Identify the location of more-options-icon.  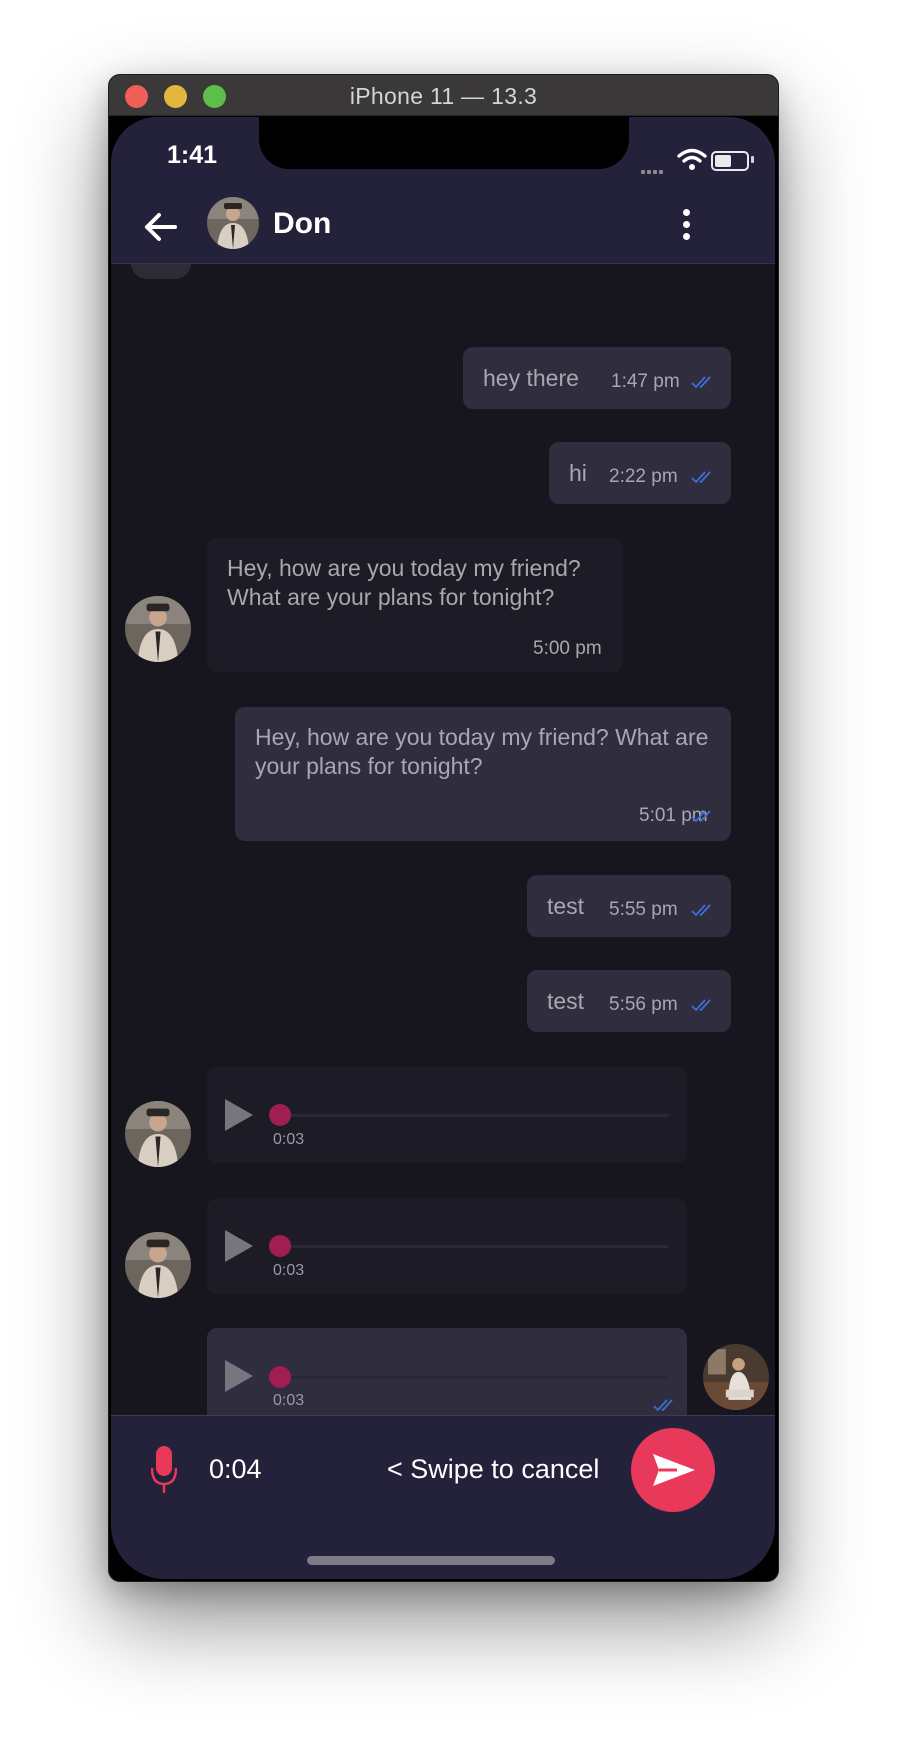
(686, 229).